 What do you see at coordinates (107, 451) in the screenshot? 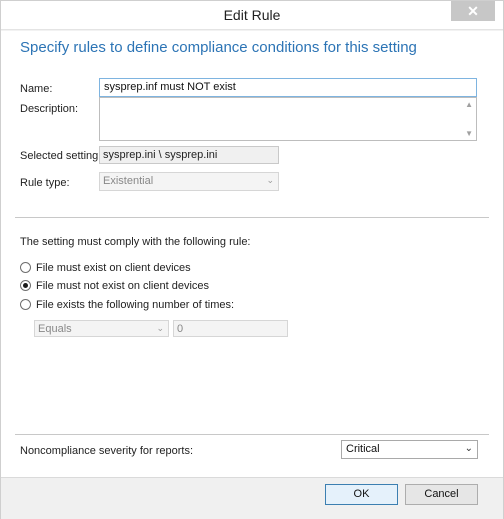
I see `severity-label: Noncompliance severity for reports:` at bounding box center [107, 451].